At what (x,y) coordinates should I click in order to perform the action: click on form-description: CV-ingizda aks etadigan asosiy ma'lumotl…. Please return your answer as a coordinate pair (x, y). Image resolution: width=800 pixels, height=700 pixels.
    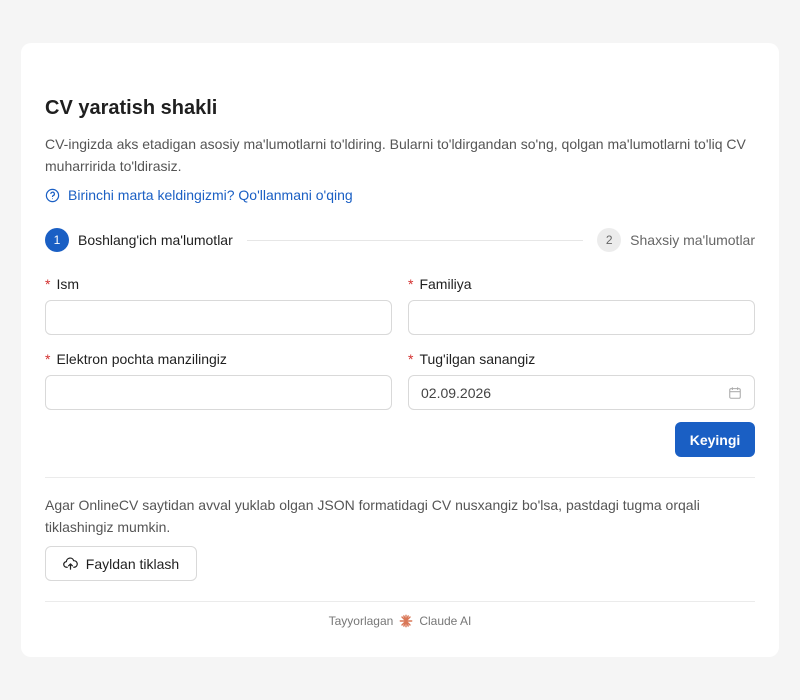
    Looking at the image, I should click on (395, 155).